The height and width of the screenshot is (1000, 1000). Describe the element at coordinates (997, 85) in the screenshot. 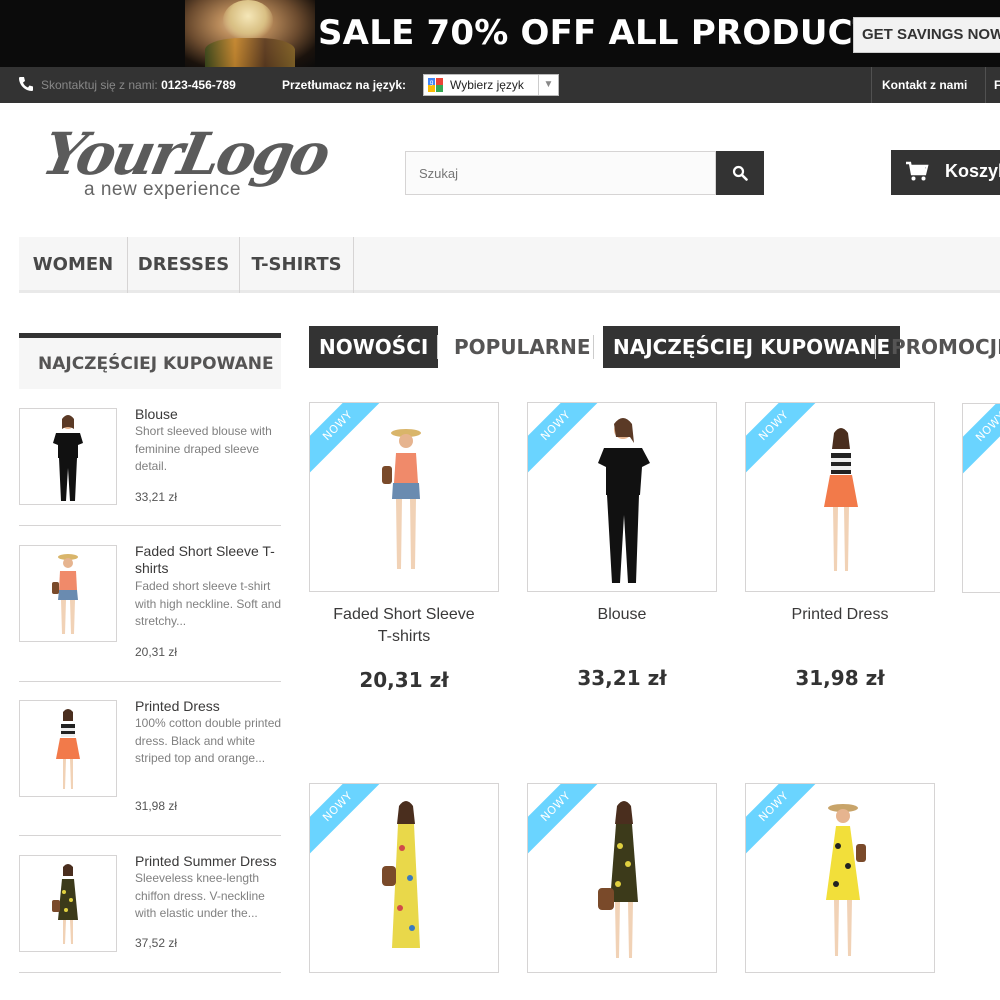

I see `nav-link-partial: F` at that location.